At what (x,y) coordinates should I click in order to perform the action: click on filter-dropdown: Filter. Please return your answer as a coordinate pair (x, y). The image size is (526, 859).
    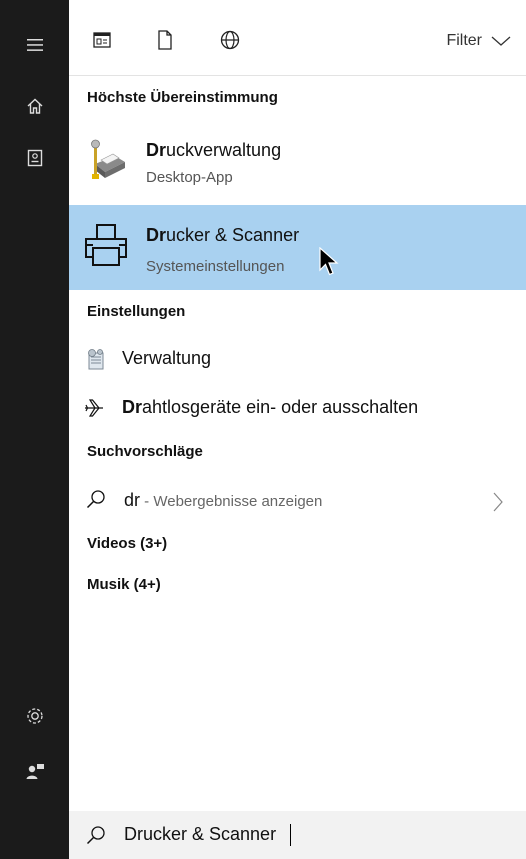
    Looking at the image, I should click on (479, 41).